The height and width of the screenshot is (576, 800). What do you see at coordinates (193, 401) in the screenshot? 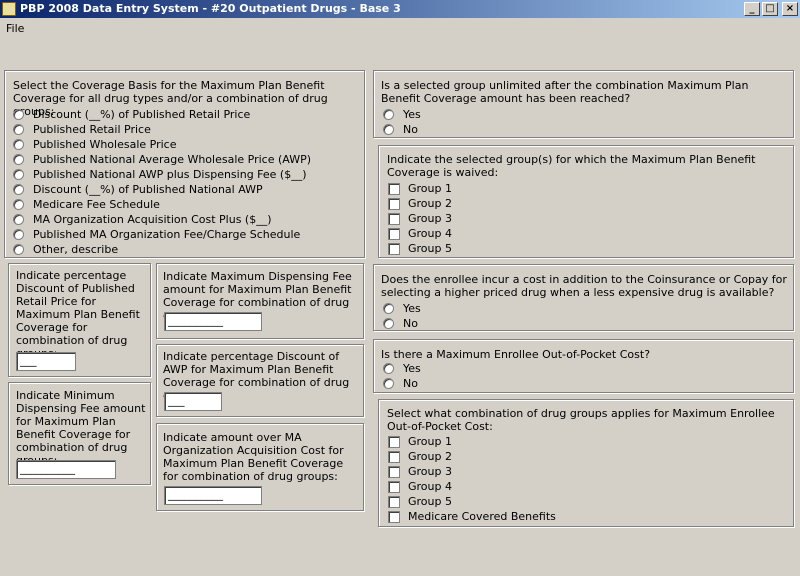
I see `pct-awp-input: ___` at bounding box center [193, 401].